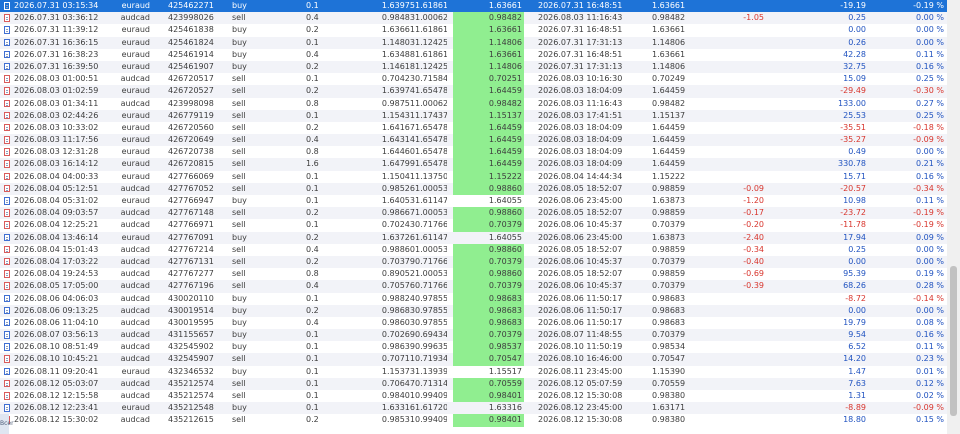  I want to click on commission-cell: -0.39, so click(753, 286).